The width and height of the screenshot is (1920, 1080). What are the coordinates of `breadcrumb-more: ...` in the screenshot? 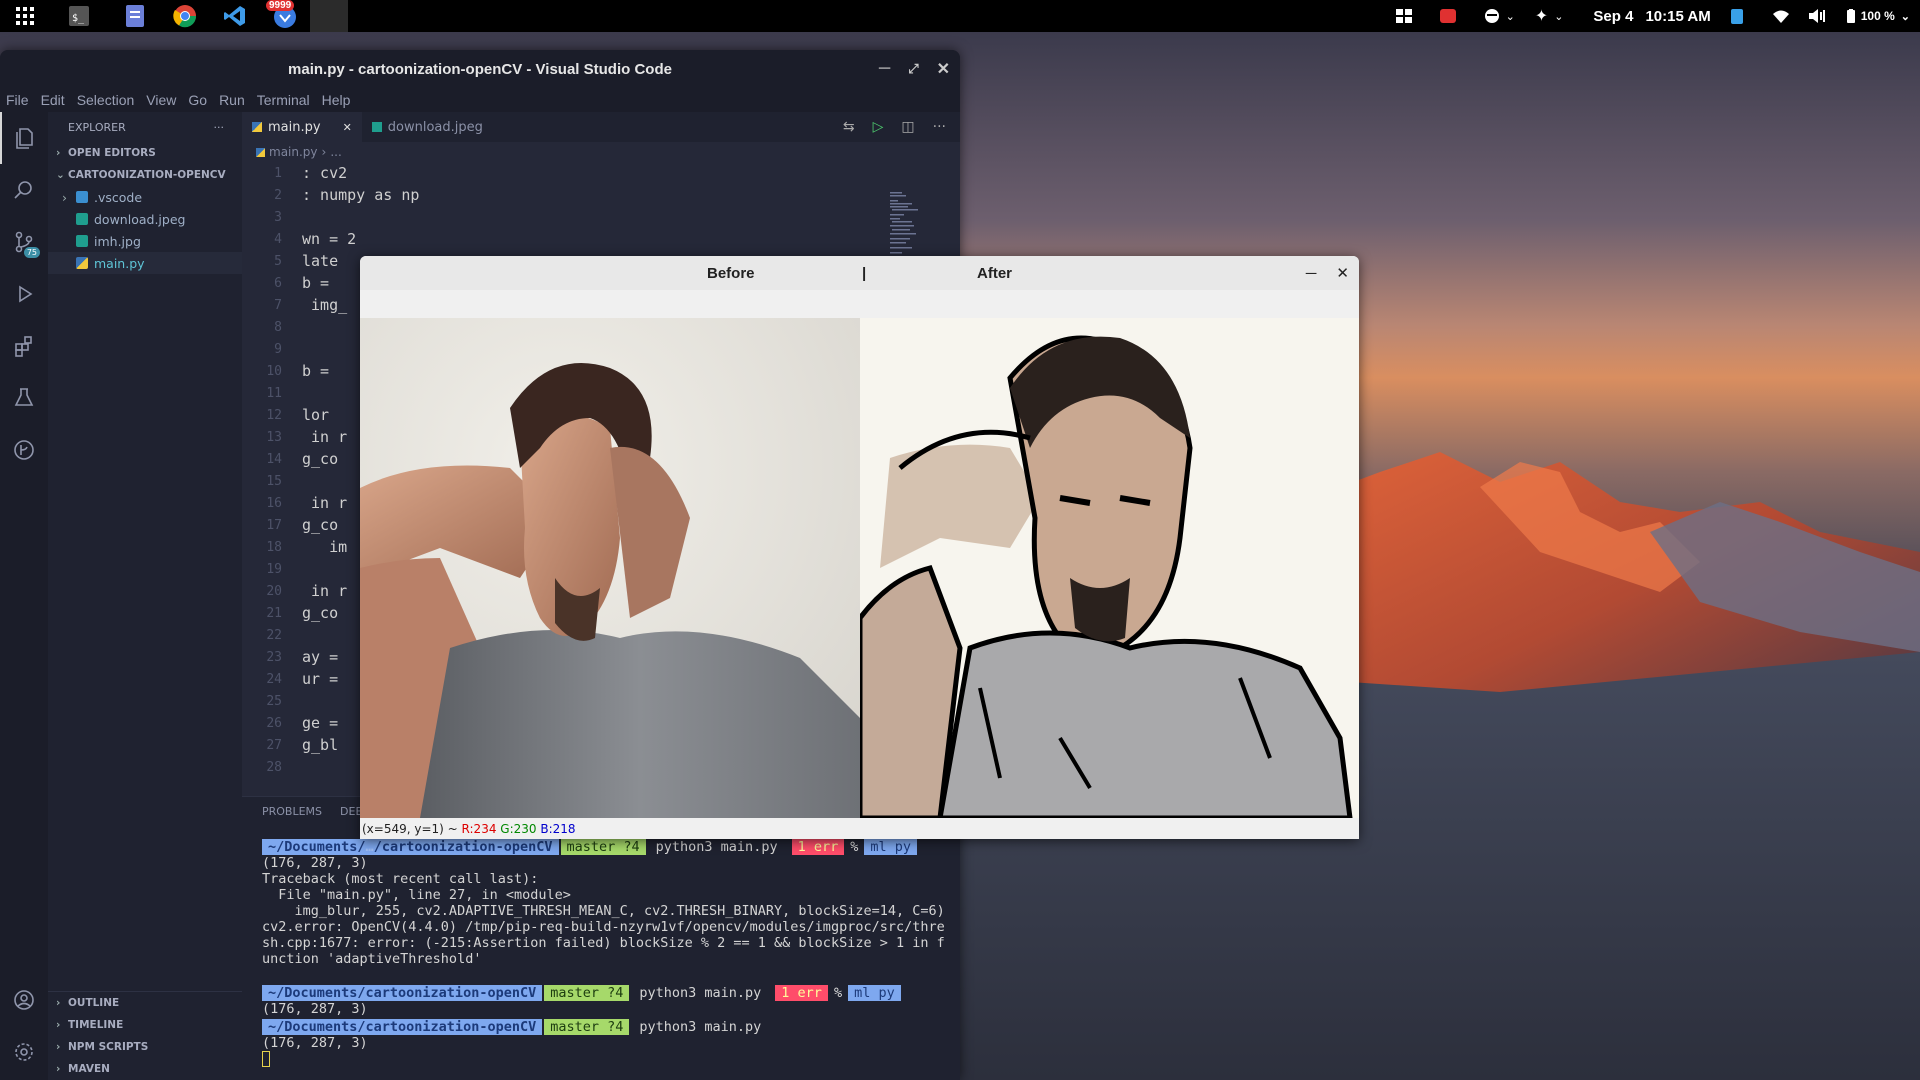 It's located at (335, 152).